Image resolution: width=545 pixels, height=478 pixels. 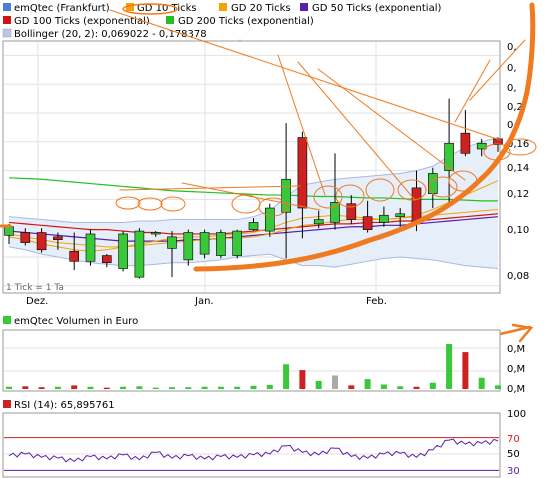 What do you see at coordinates (37, 301) in the screenshot?
I see `date-tick-label: Dez.` at bounding box center [37, 301].